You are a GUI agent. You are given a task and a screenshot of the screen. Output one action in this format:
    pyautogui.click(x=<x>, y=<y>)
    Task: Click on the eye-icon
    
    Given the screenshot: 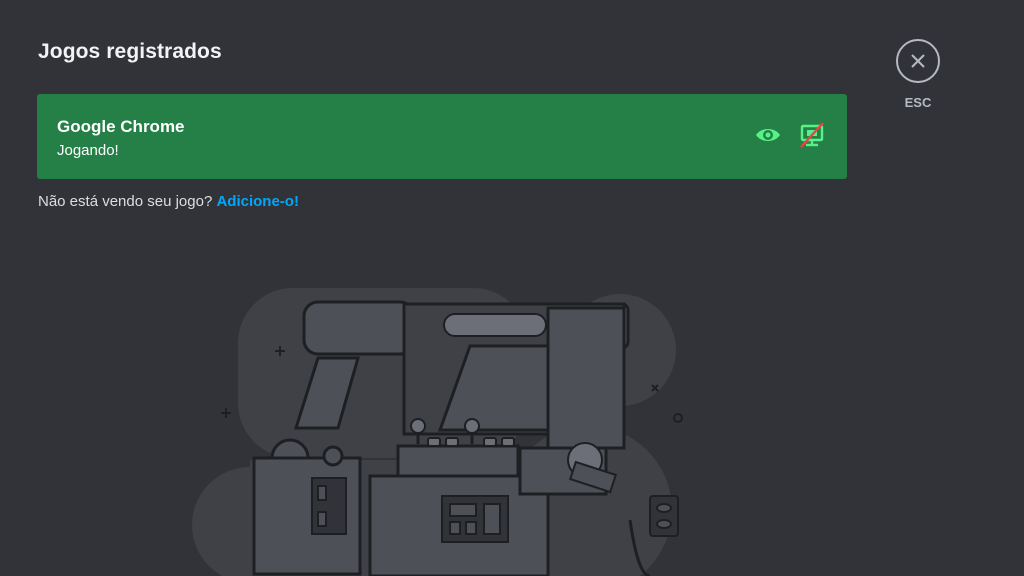 What is the action you would take?
    pyautogui.click(x=768, y=135)
    